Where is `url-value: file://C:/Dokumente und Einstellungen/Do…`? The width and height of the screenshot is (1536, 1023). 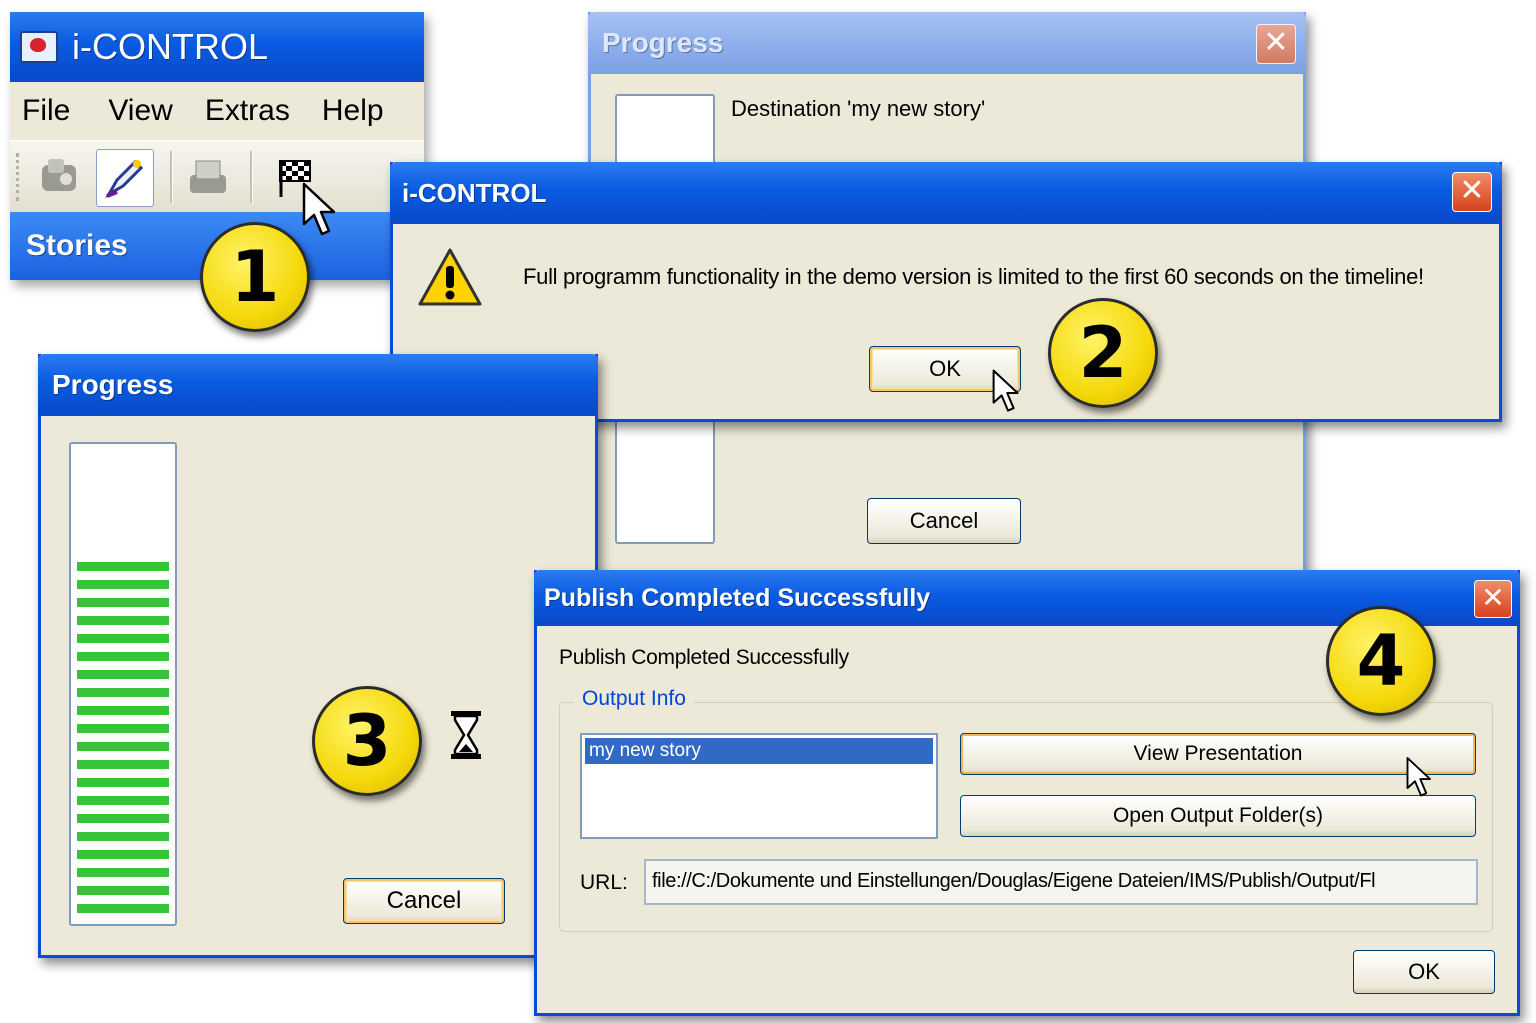
url-value: file://C:/Dokumente und Einstellungen/Do… is located at coordinates (1014, 881).